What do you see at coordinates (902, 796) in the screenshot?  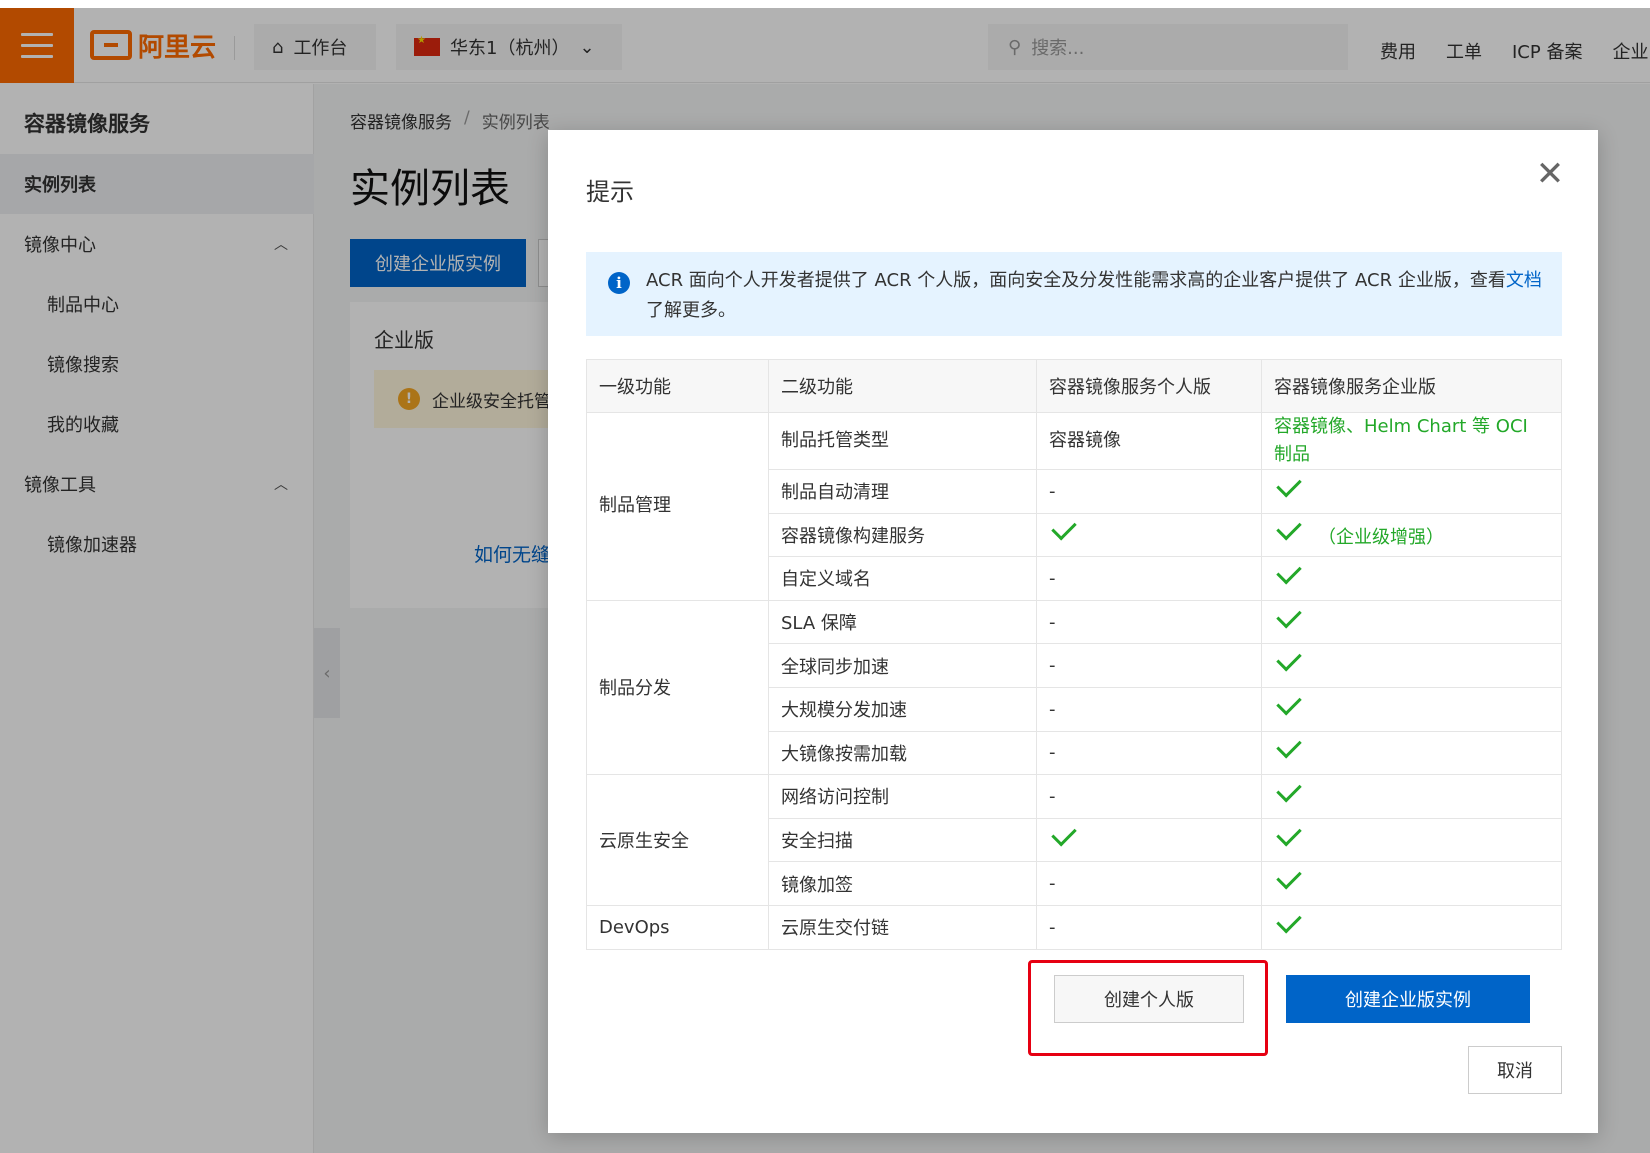 I see `feature-cell: 网络访问控制` at bounding box center [902, 796].